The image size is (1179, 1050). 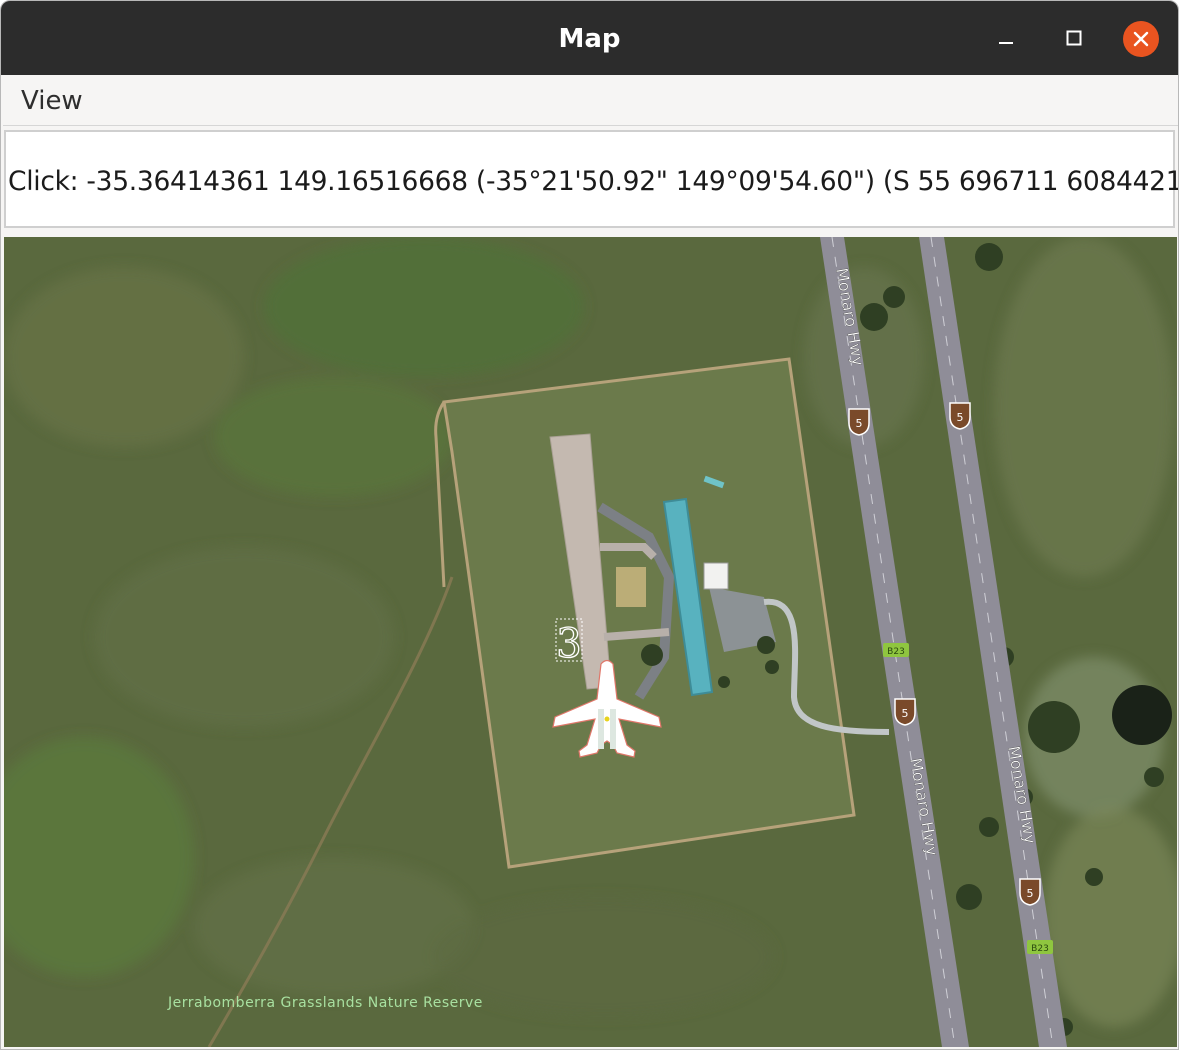 What do you see at coordinates (52, 100) in the screenshot?
I see `menu-view: View` at bounding box center [52, 100].